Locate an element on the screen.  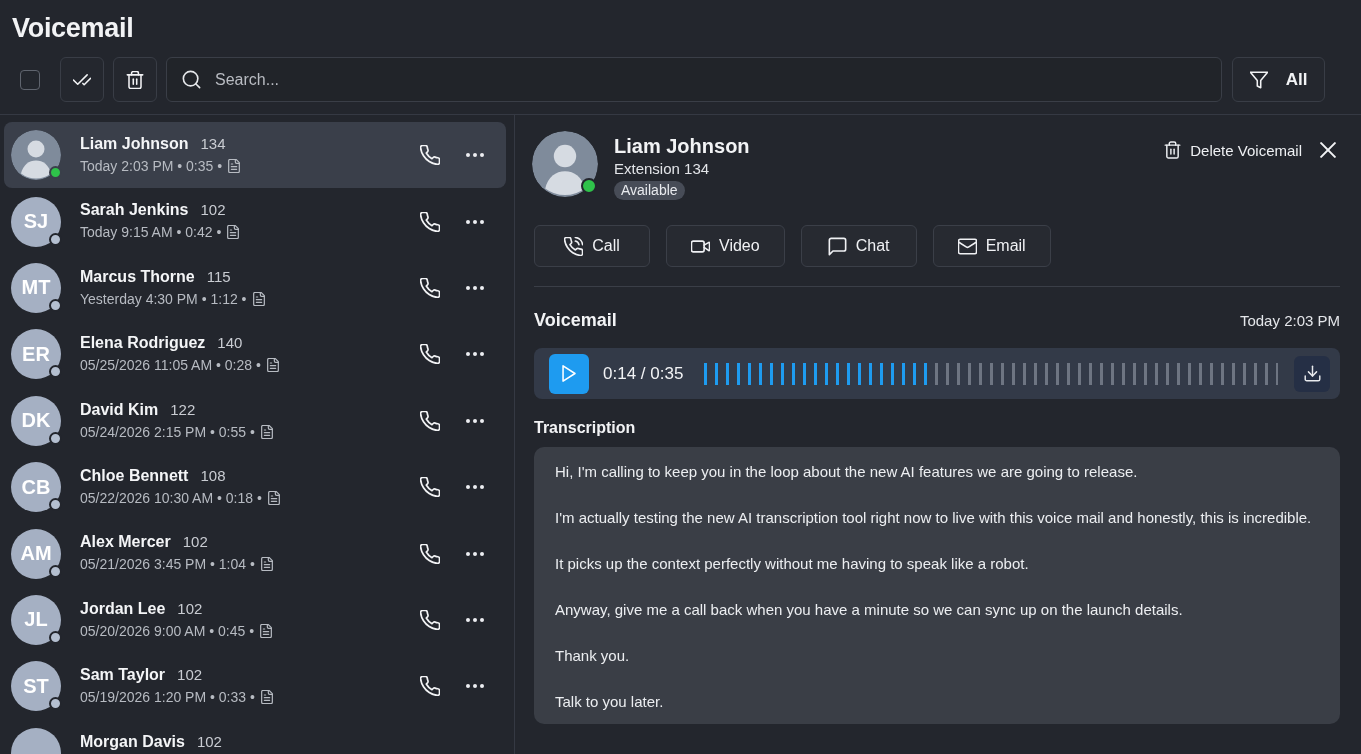
select-all-checkbox is located at coordinates (30, 79).